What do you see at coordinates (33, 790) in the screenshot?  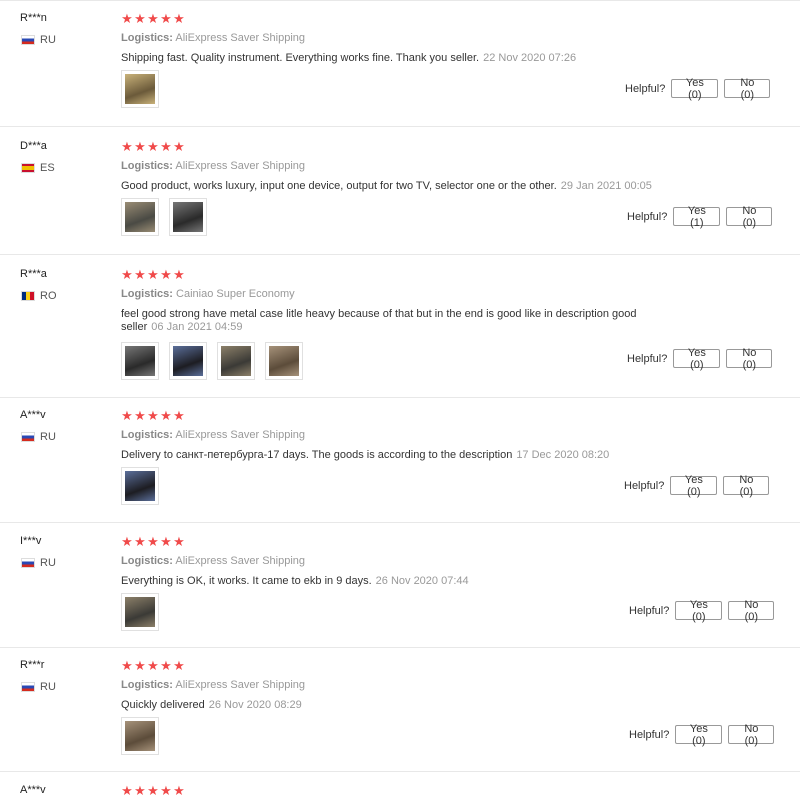 I see `reviewer-name: A***v` at bounding box center [33, 790].